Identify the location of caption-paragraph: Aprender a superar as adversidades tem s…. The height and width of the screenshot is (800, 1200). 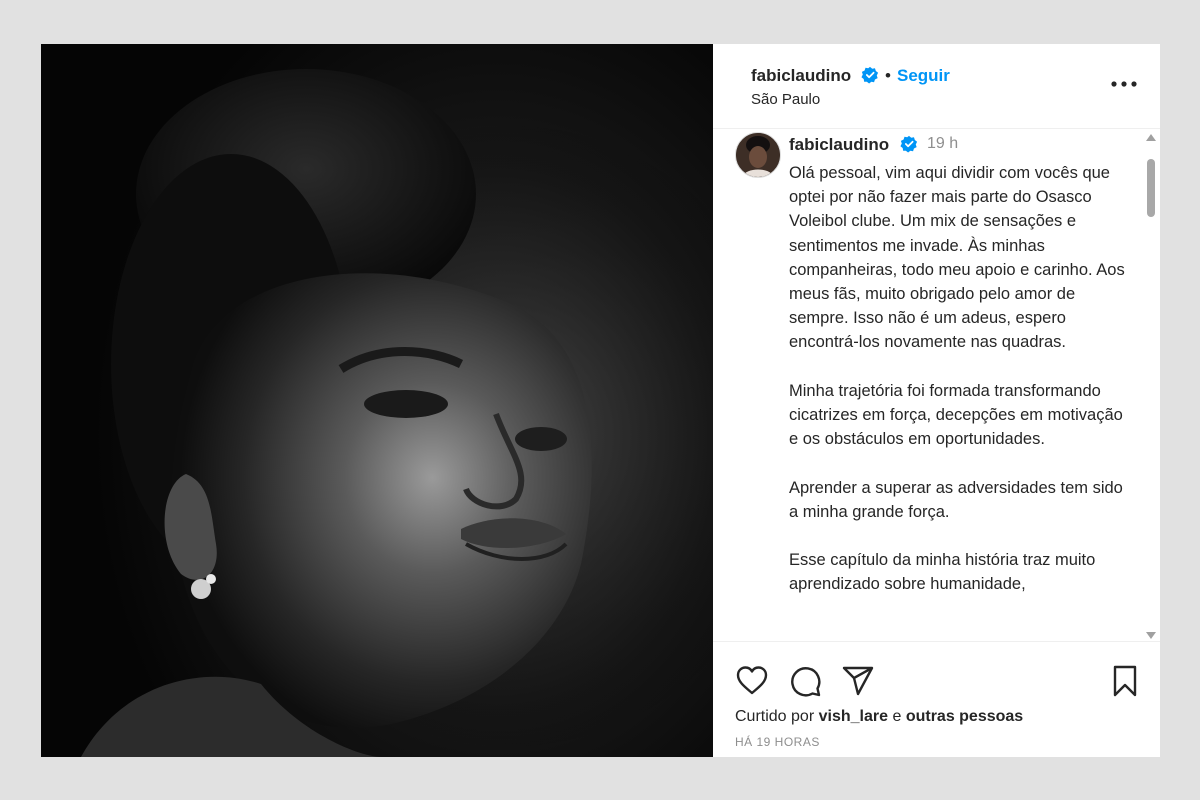
(956, 499).